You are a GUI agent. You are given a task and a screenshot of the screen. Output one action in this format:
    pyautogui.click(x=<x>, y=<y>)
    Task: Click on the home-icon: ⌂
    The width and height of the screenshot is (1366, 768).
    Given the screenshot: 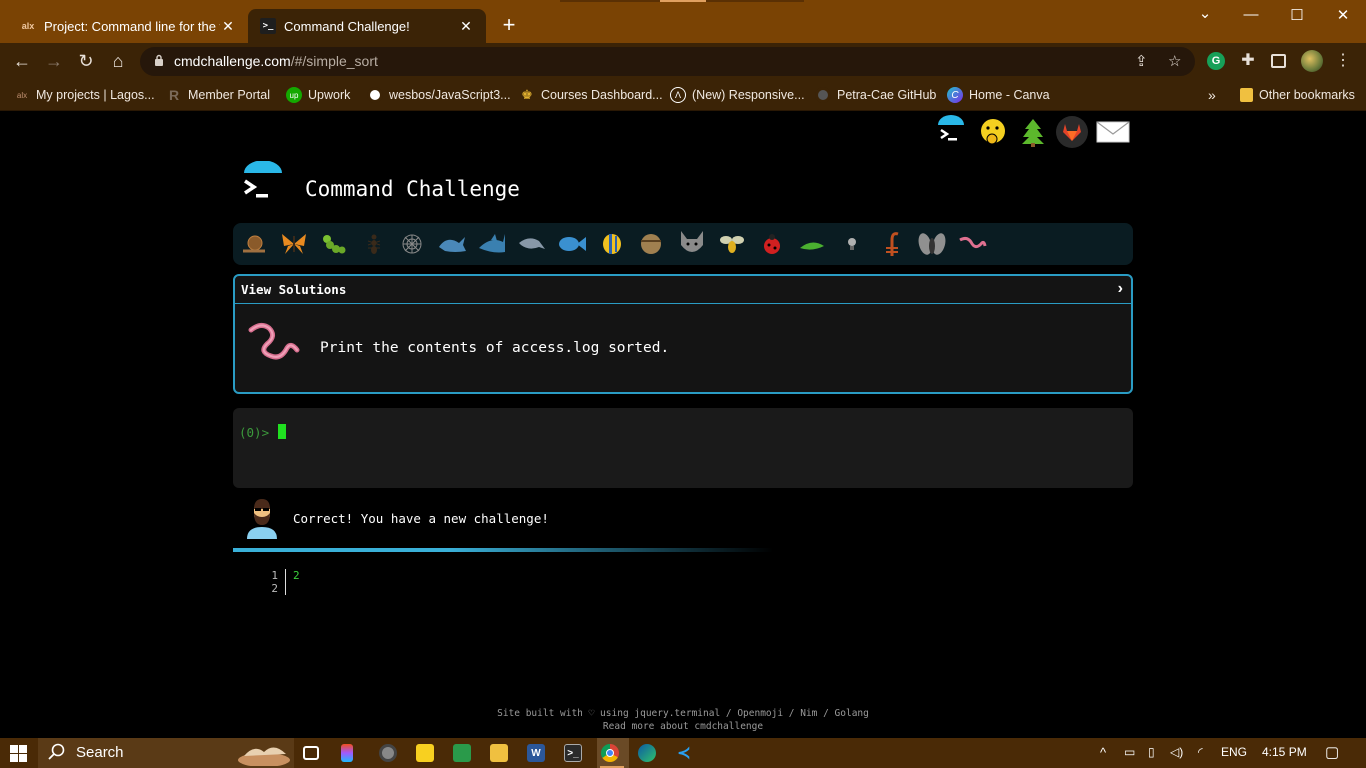 What is the action you would take?
    pyautogui.click(x=118, y=61)
    